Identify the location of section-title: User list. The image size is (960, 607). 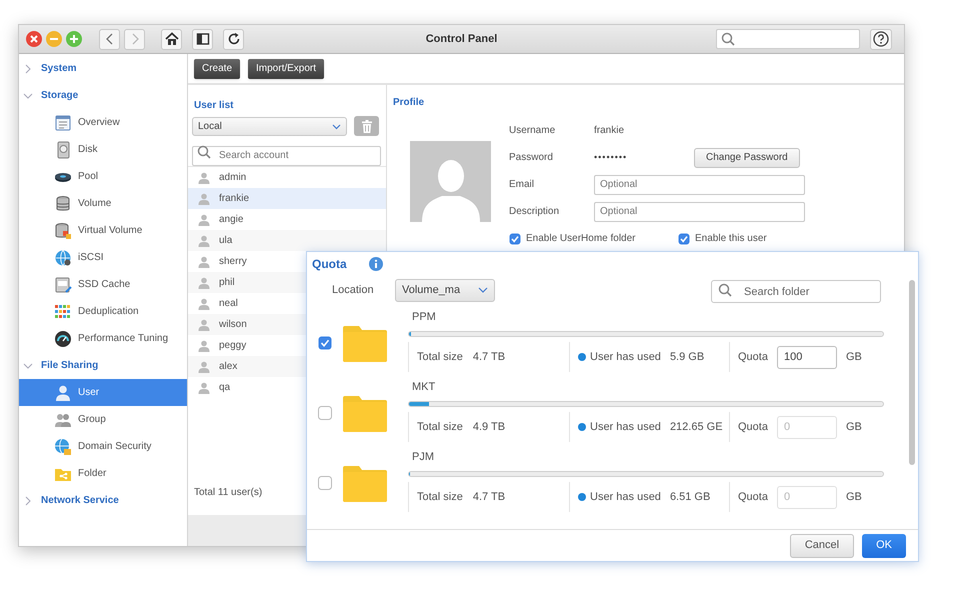
(214, 105).